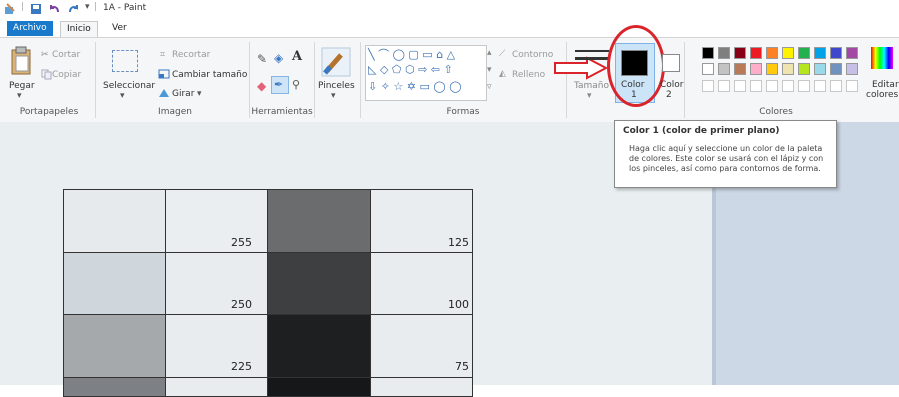 This screenshot has width=899, height=397. What do you see at coordinates (489, 53) in the screenshot?
I see `shapes-scroll-up-icon: ▴` at bounding box center [489, 53].